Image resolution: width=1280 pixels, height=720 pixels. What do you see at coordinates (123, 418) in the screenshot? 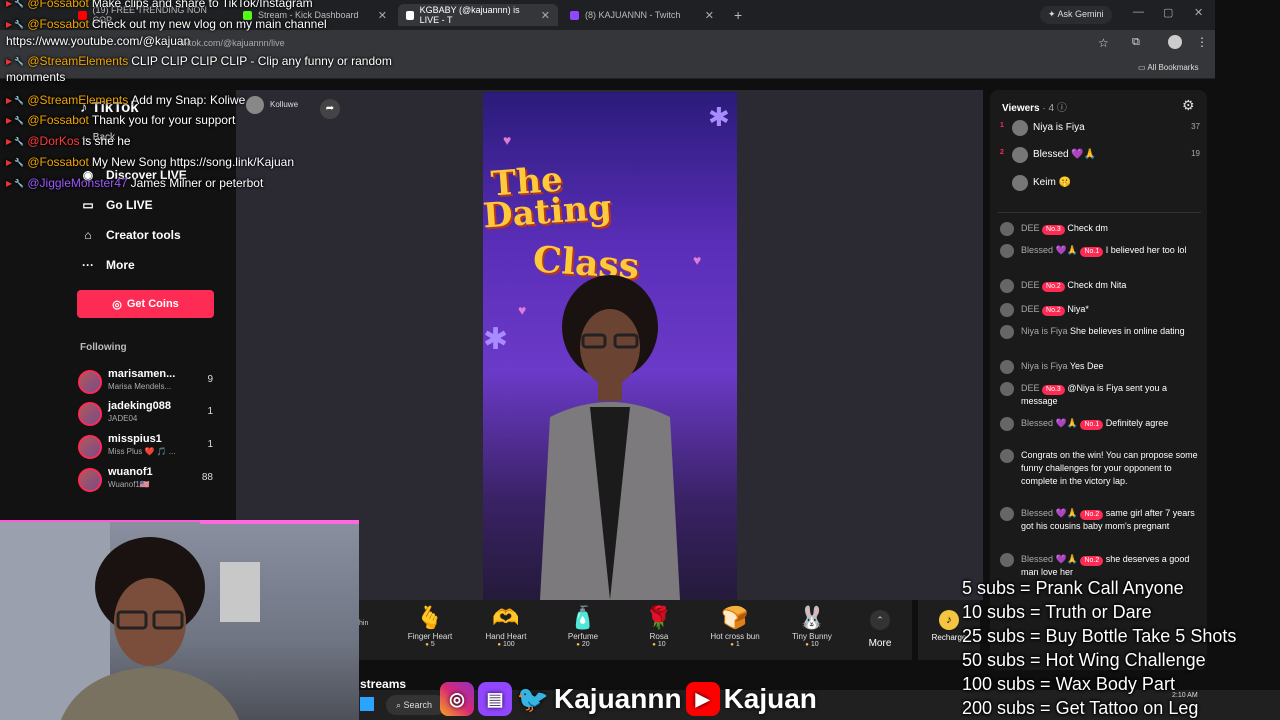
I see `following-subtitle: JADE04` at bounding box center [123, 418].